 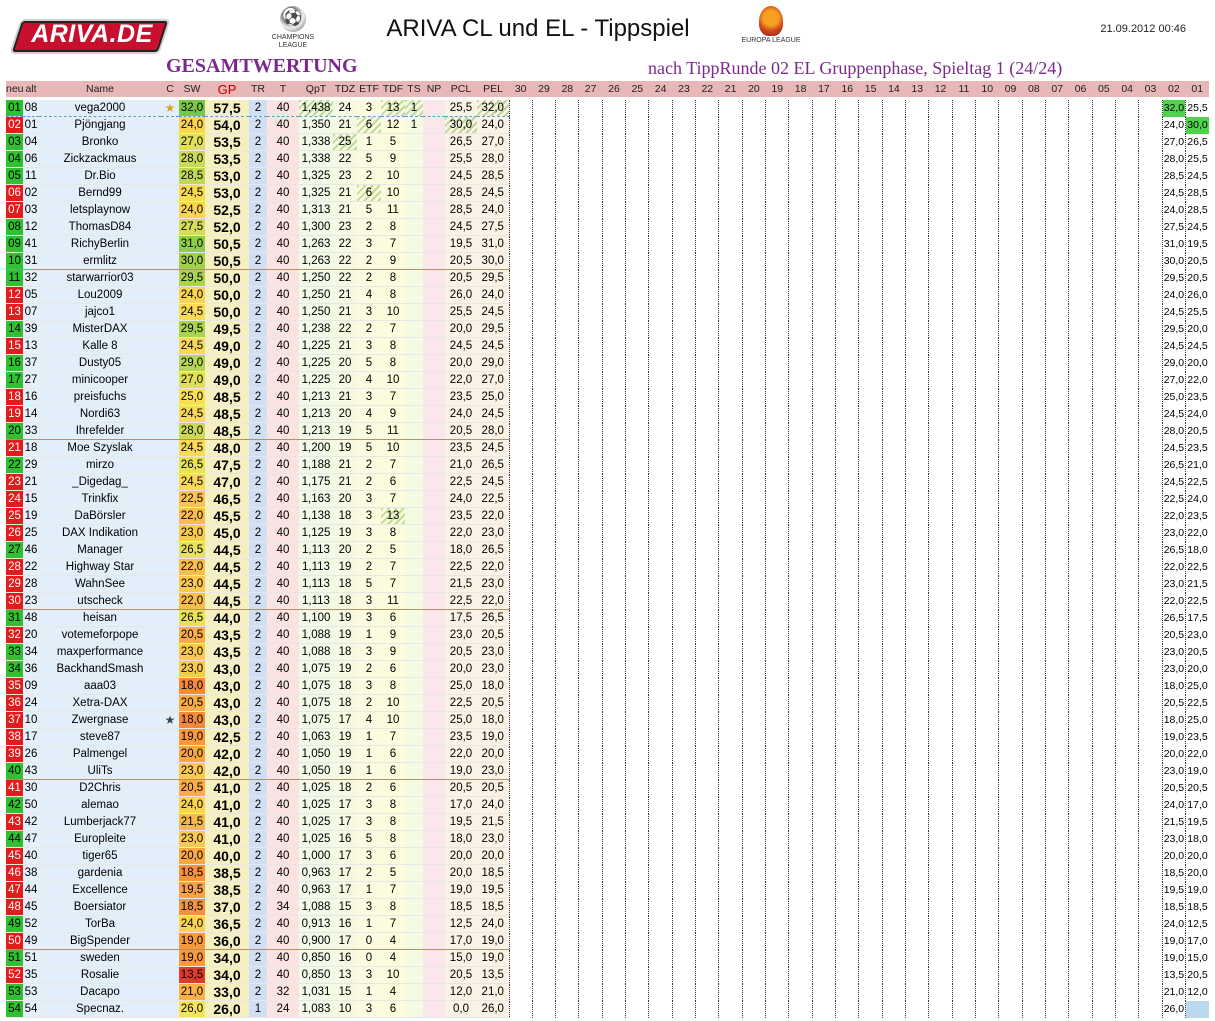 I want to click on column-header-round: 22, so click(x=707, y=89).